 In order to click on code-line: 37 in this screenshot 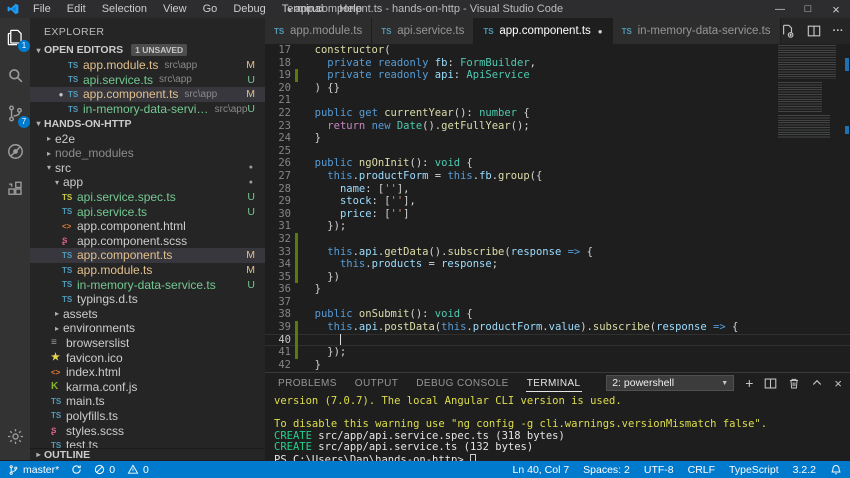, I will do `click(557, 302)`.